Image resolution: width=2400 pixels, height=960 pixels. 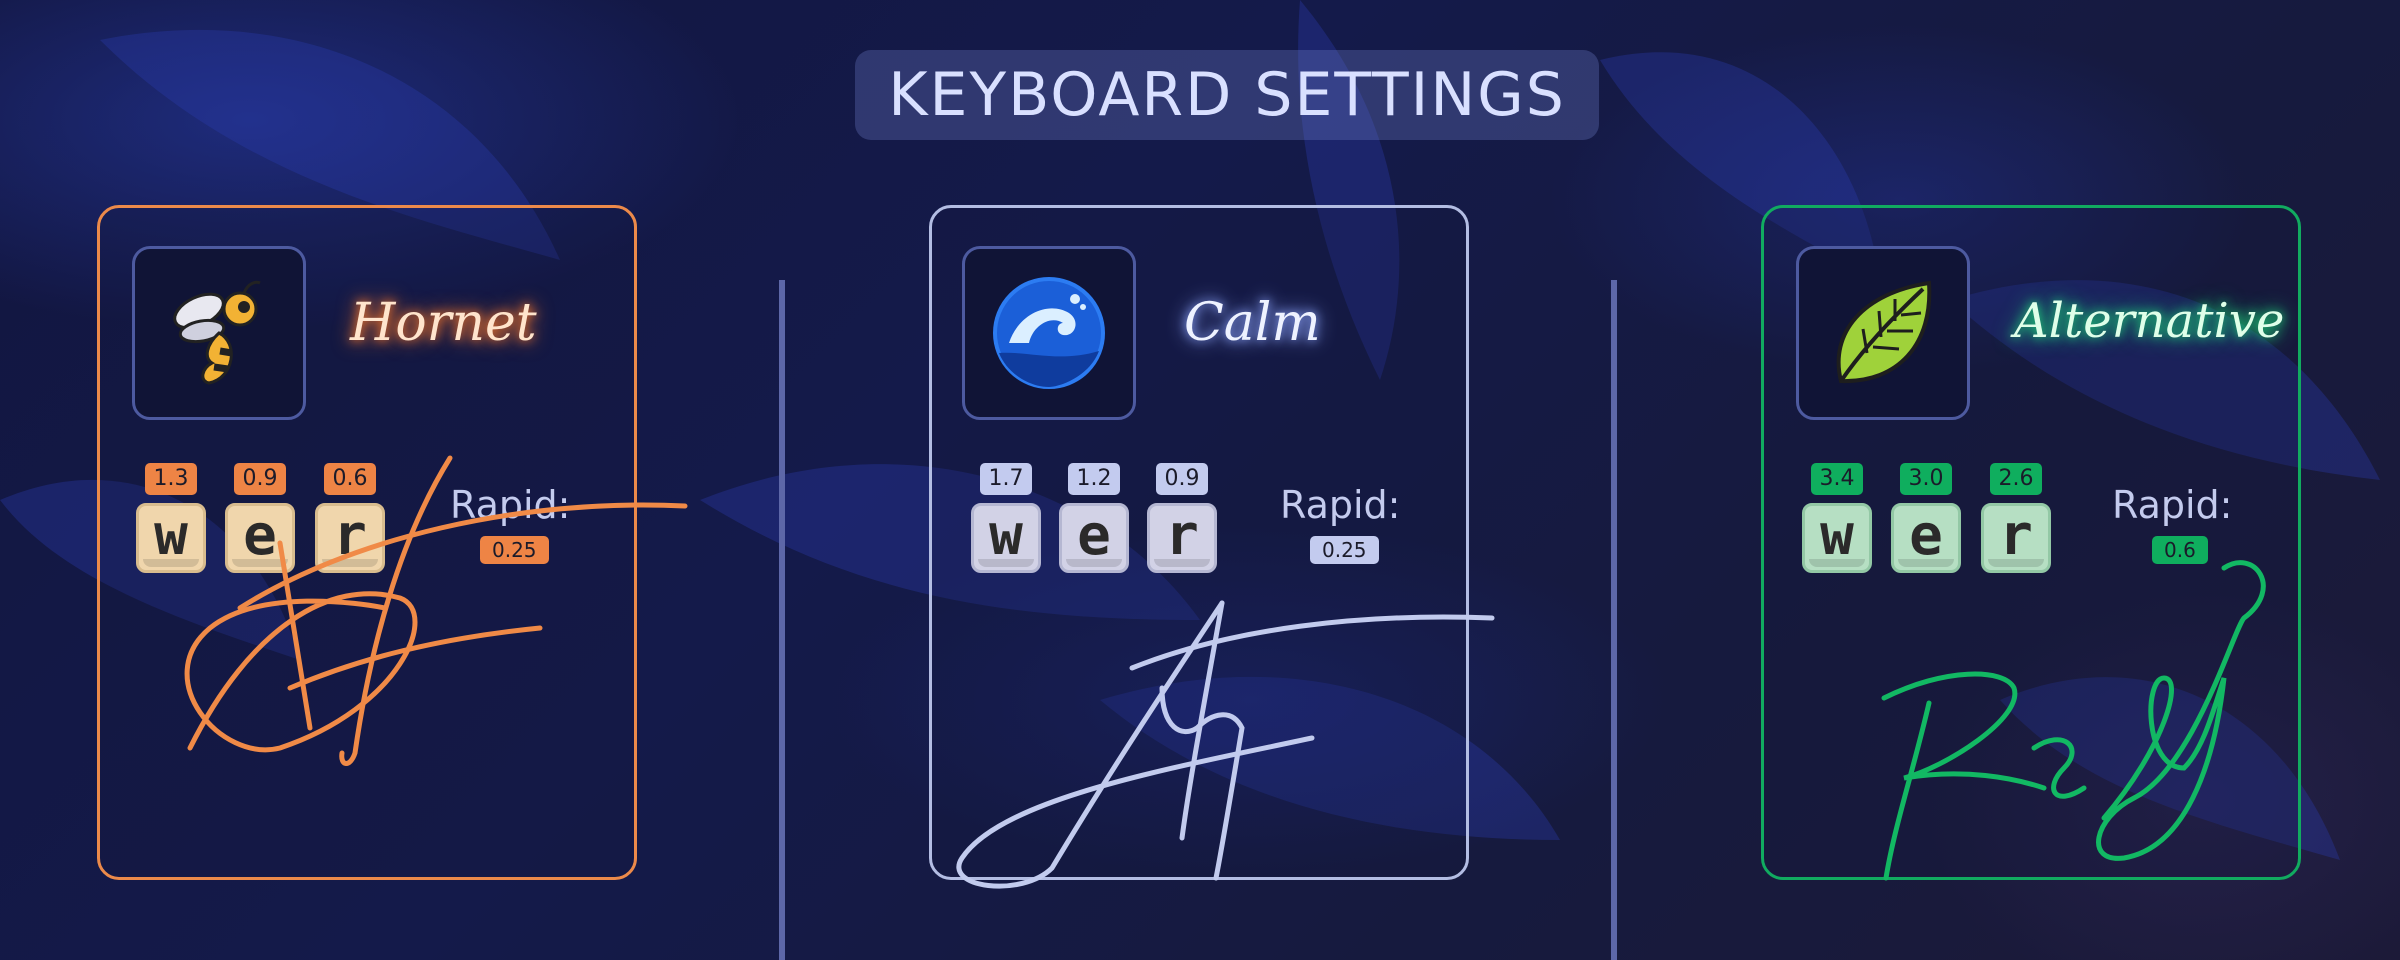 What do you see at coordinates (2073, 720) in the screenshot?
I see `signature-reg` at bounding box center [2073, 720].